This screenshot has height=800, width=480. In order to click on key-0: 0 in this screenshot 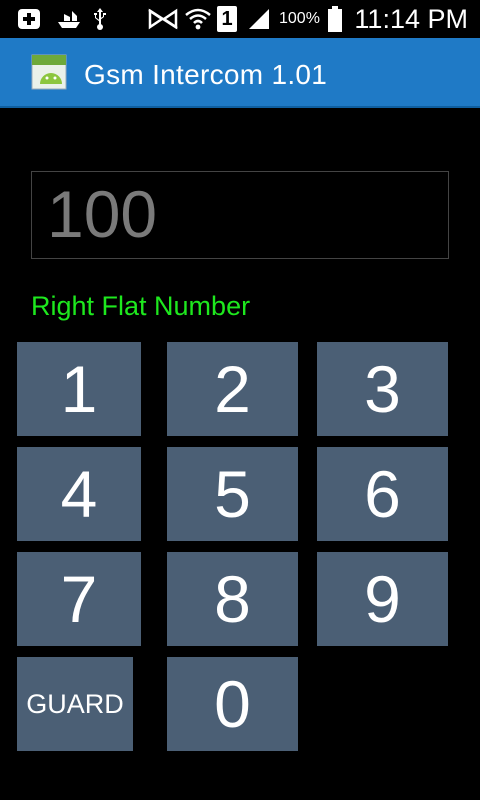, I will do `click(232, 704)`.